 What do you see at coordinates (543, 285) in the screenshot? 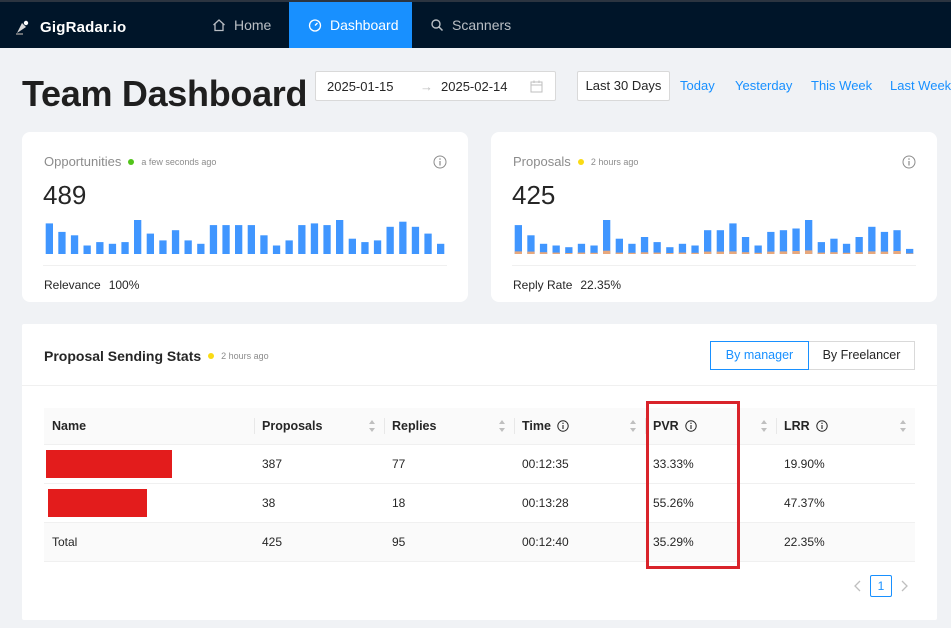
I see `reply-rate-label: Reply Rate` at bounding box center [543, 285].